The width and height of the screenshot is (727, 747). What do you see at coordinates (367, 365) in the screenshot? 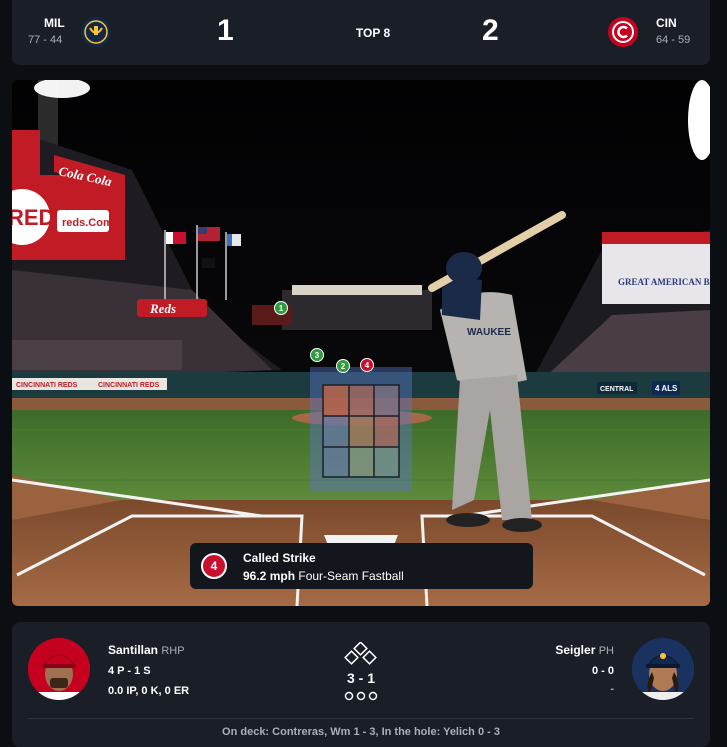
I see `pitch-marker: 4` at bounding box center [367, 365].